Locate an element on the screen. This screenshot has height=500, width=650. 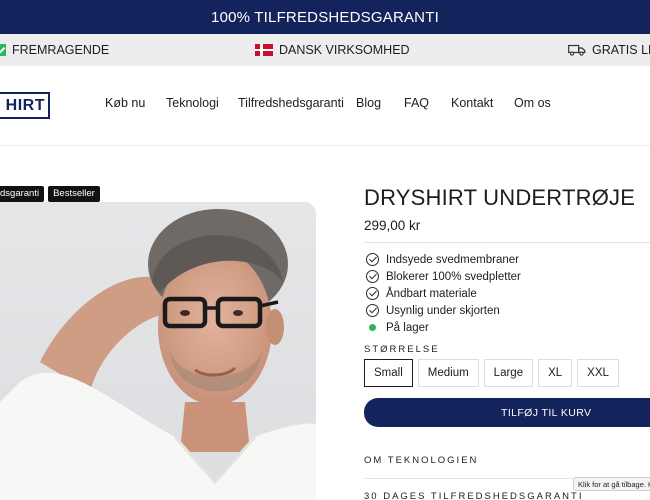
back-tooltip: Klik for at gå tilbage. H is located at coordinates (611, 484).